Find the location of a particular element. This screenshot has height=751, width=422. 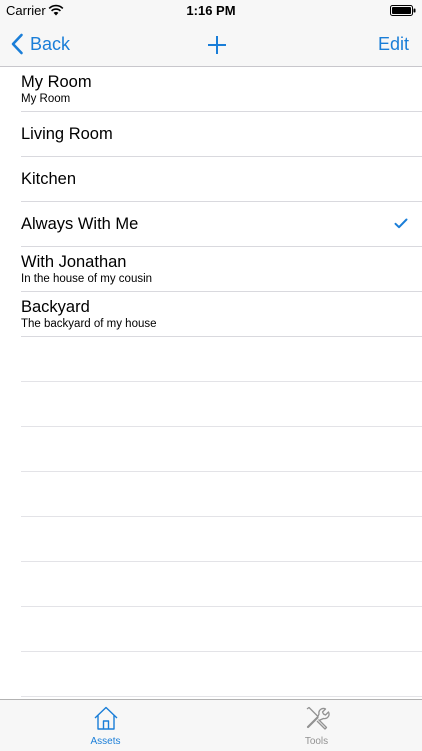

navigation-bar: Back Edit is located at coordinates (211, 44).